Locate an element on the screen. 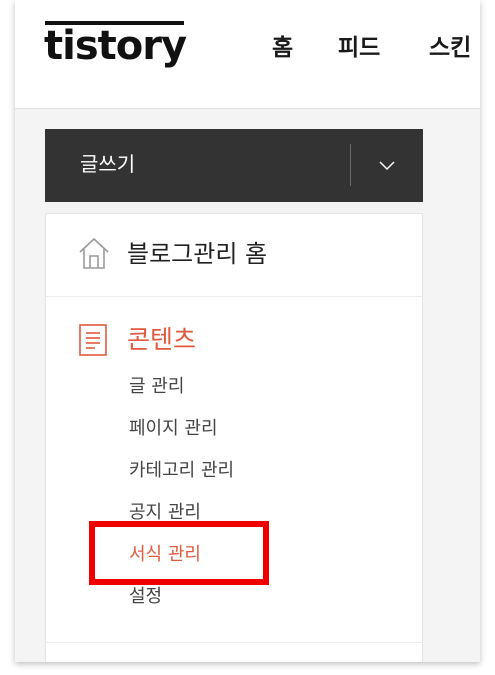 This screenshot has width=495, height=675. document-icon is located at coordinates (93, 340).